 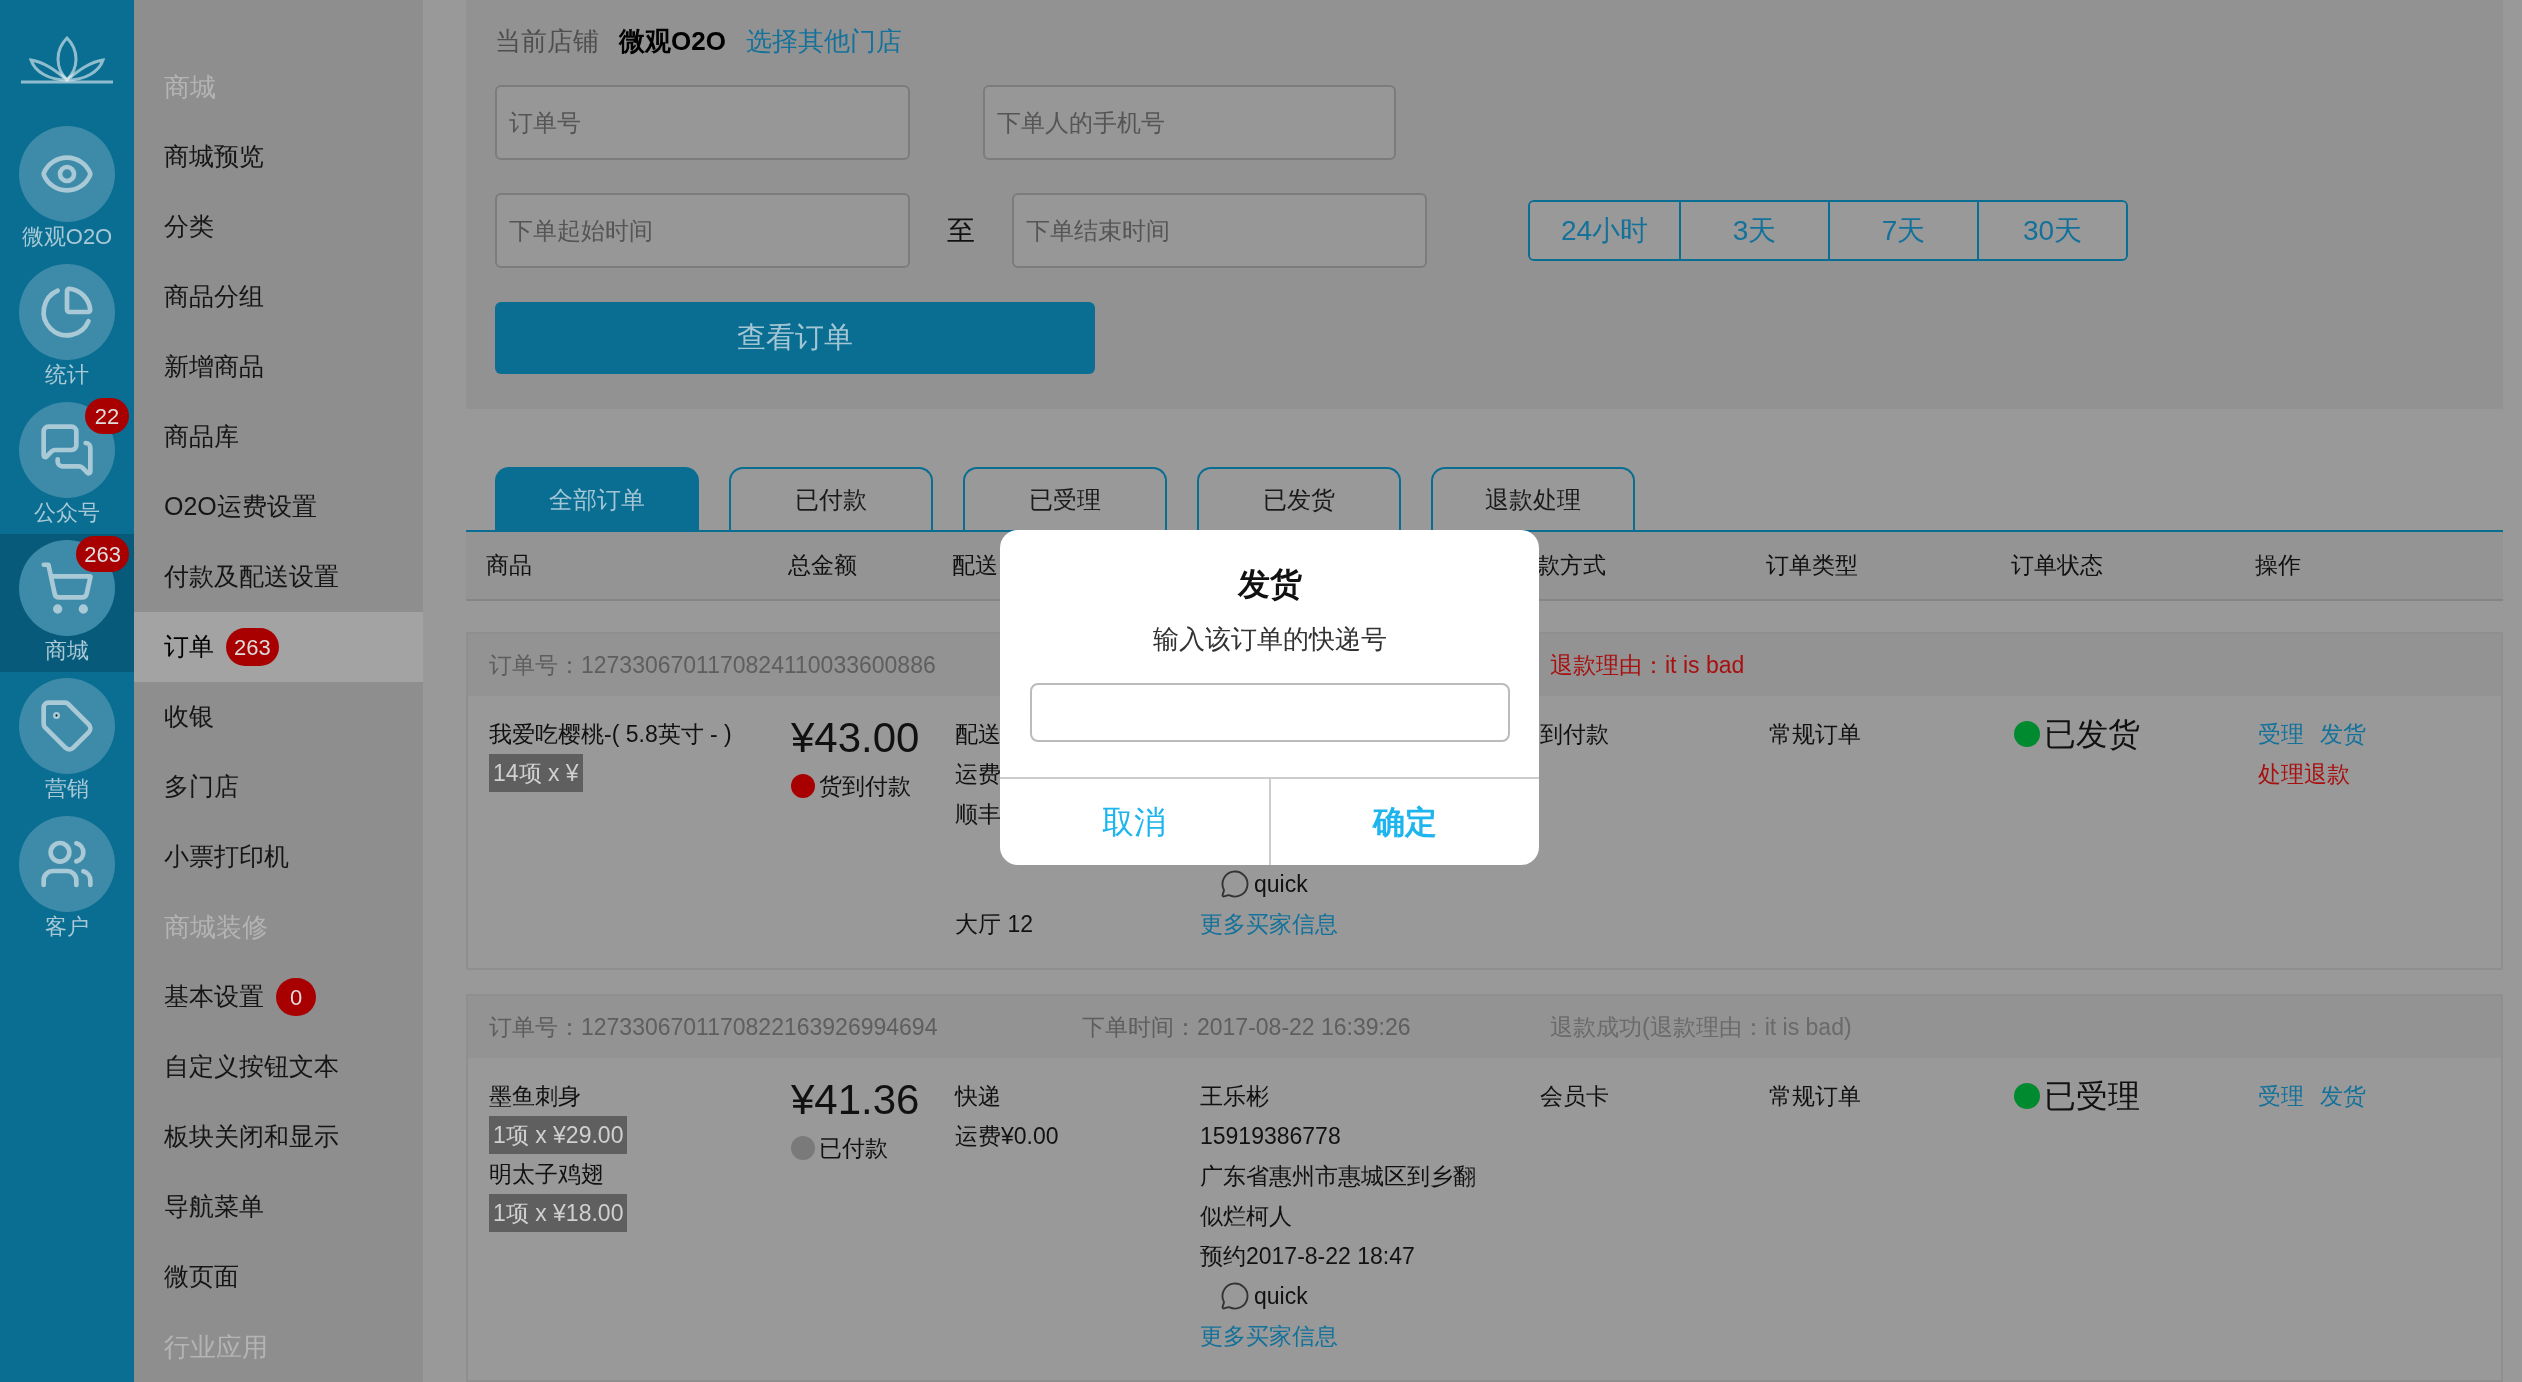 I want to click on menu-item: 多门店, so click(x=278, y=787).